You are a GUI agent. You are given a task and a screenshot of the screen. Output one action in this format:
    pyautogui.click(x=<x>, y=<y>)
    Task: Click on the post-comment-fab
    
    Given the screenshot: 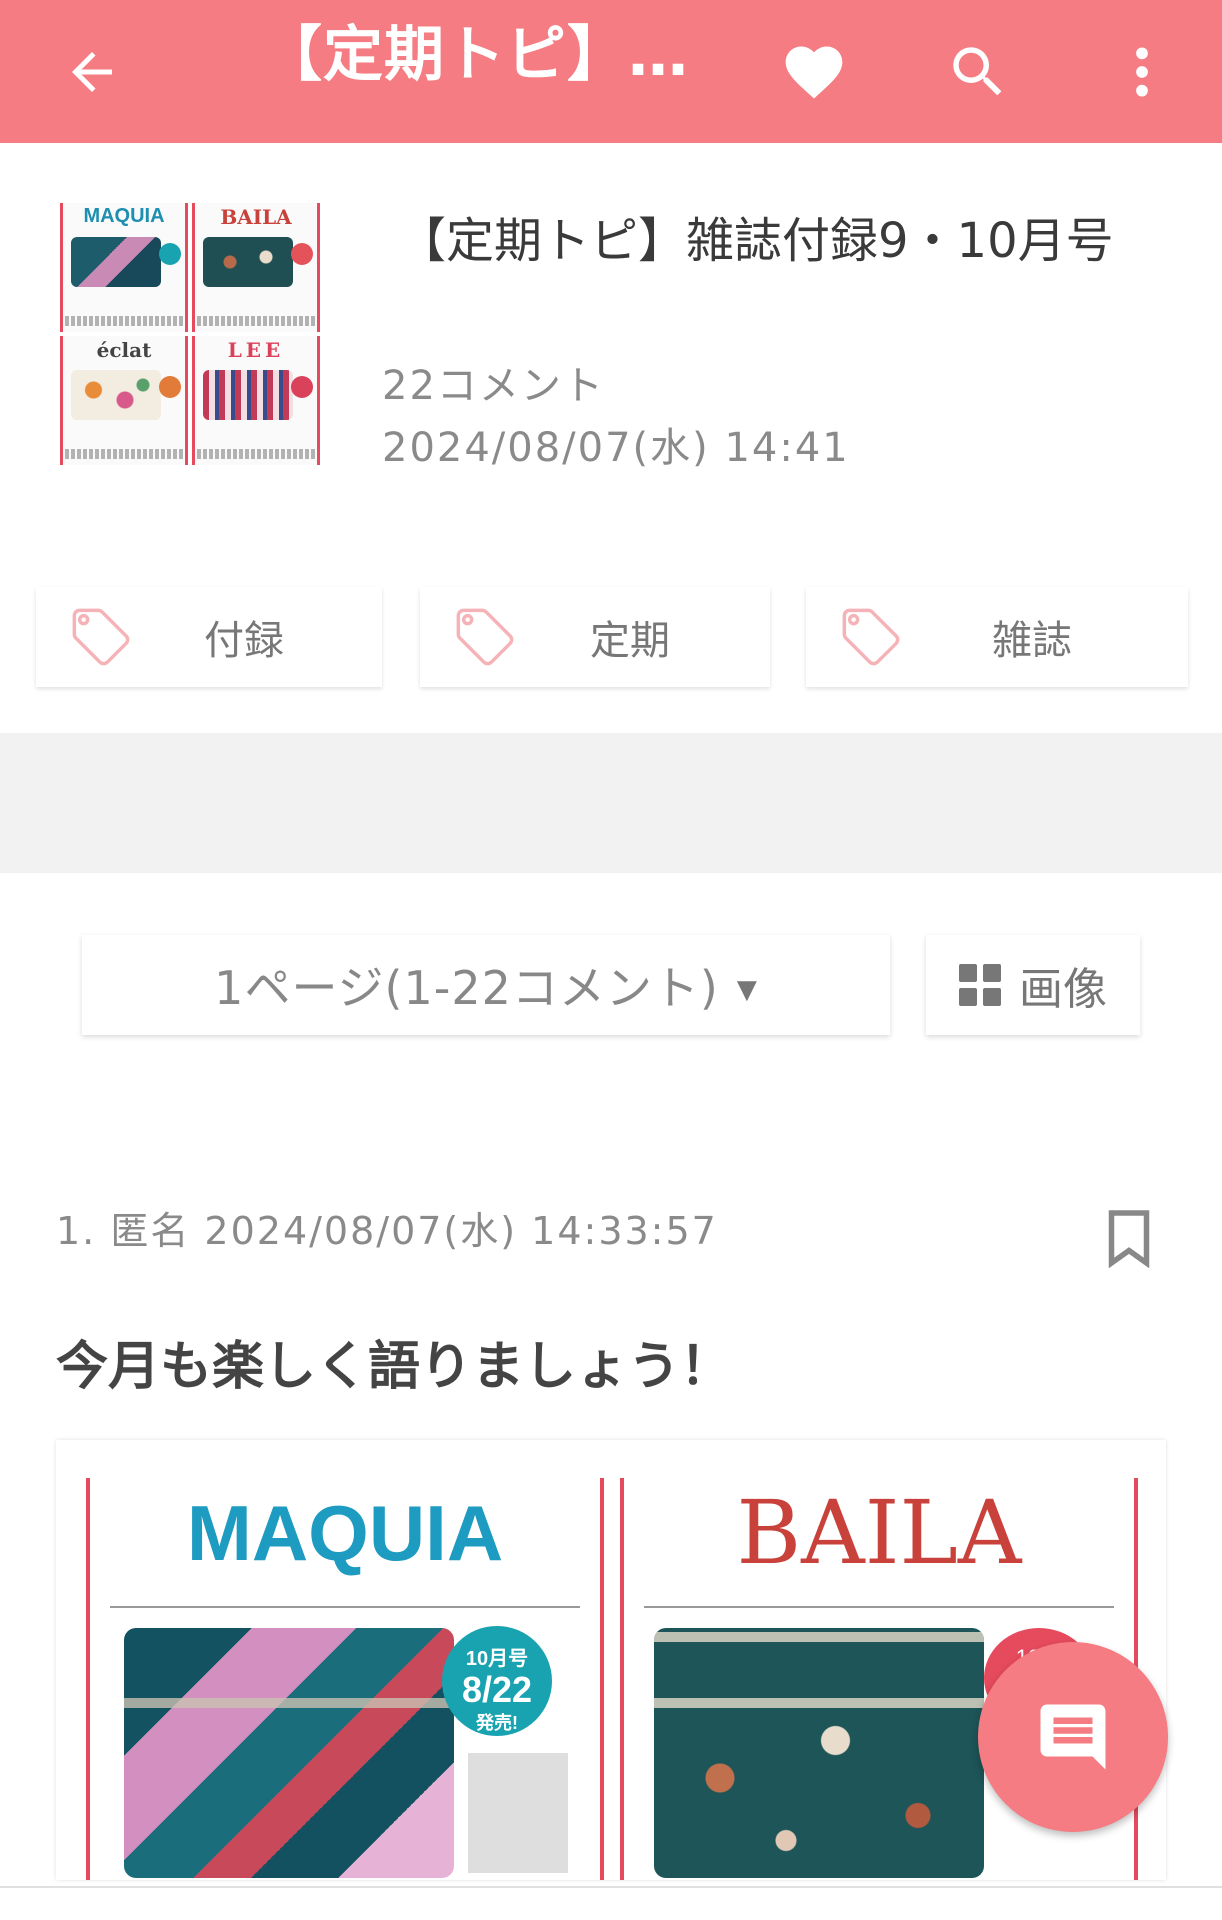 What is the action you would take?
    pyautogui.click(x=1073, y=1737)
    